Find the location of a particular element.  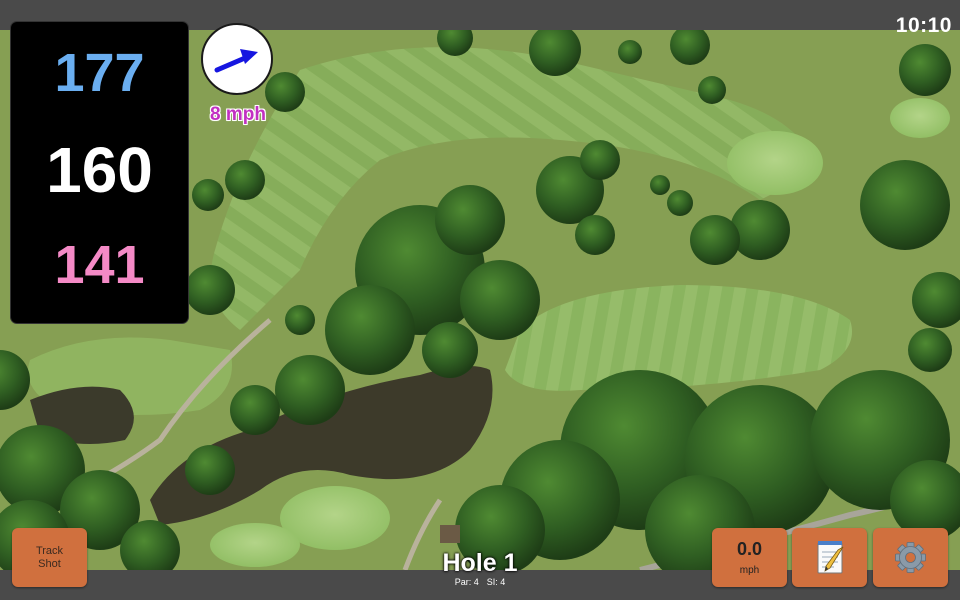

wind-indicator is located at coordinates (237, 59).